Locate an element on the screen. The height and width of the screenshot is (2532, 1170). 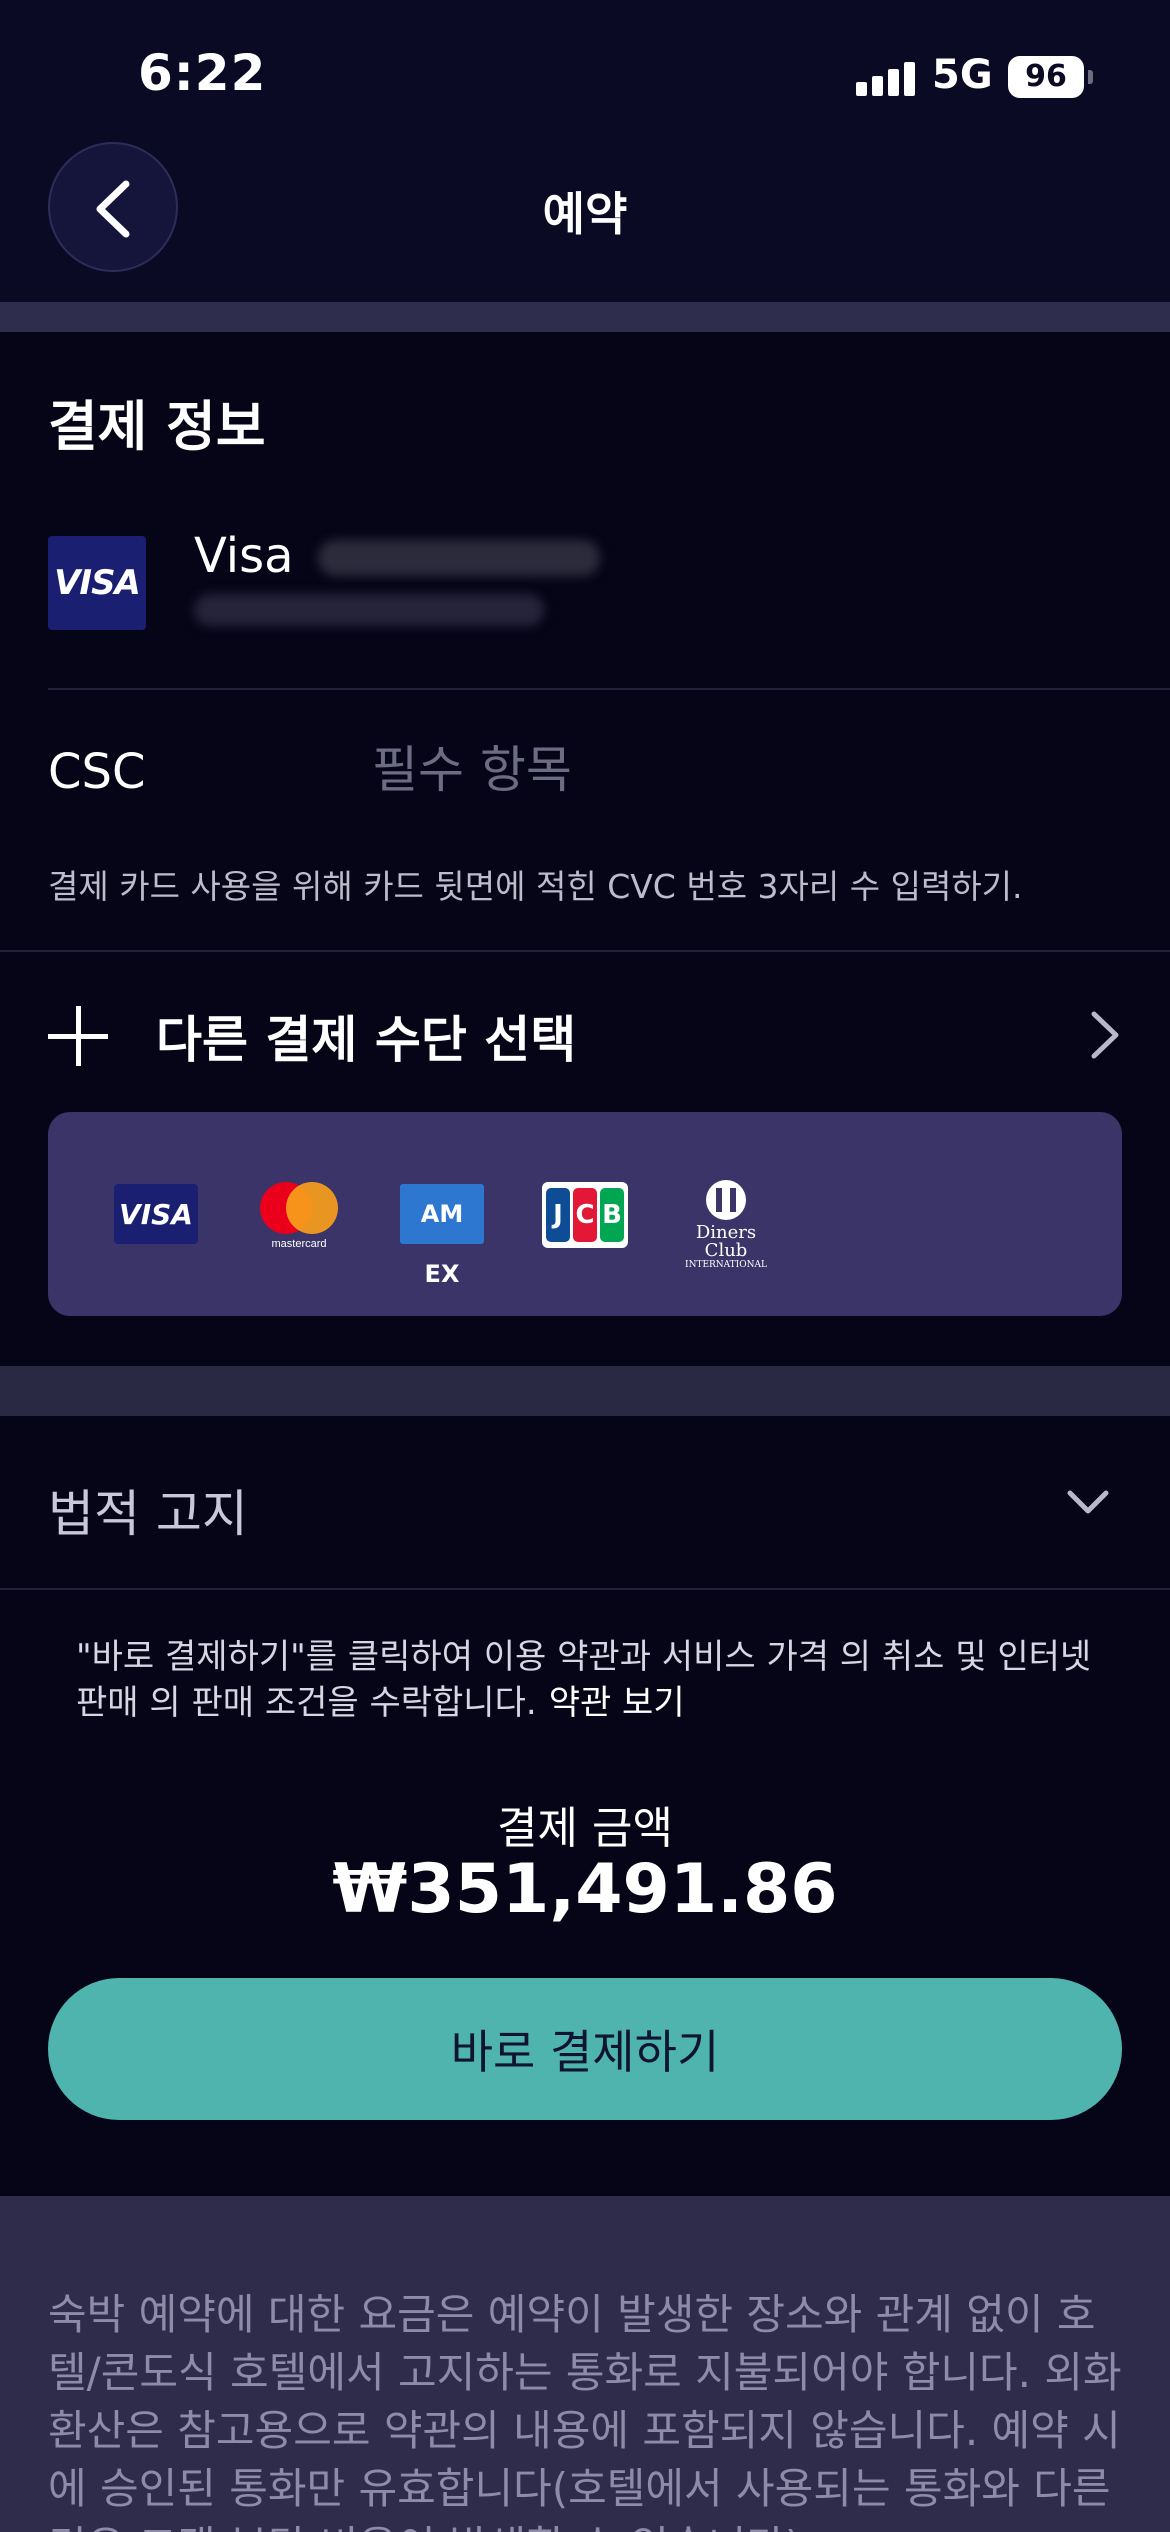
visa-logo-text: VISA is located at coordinates (97, 583).